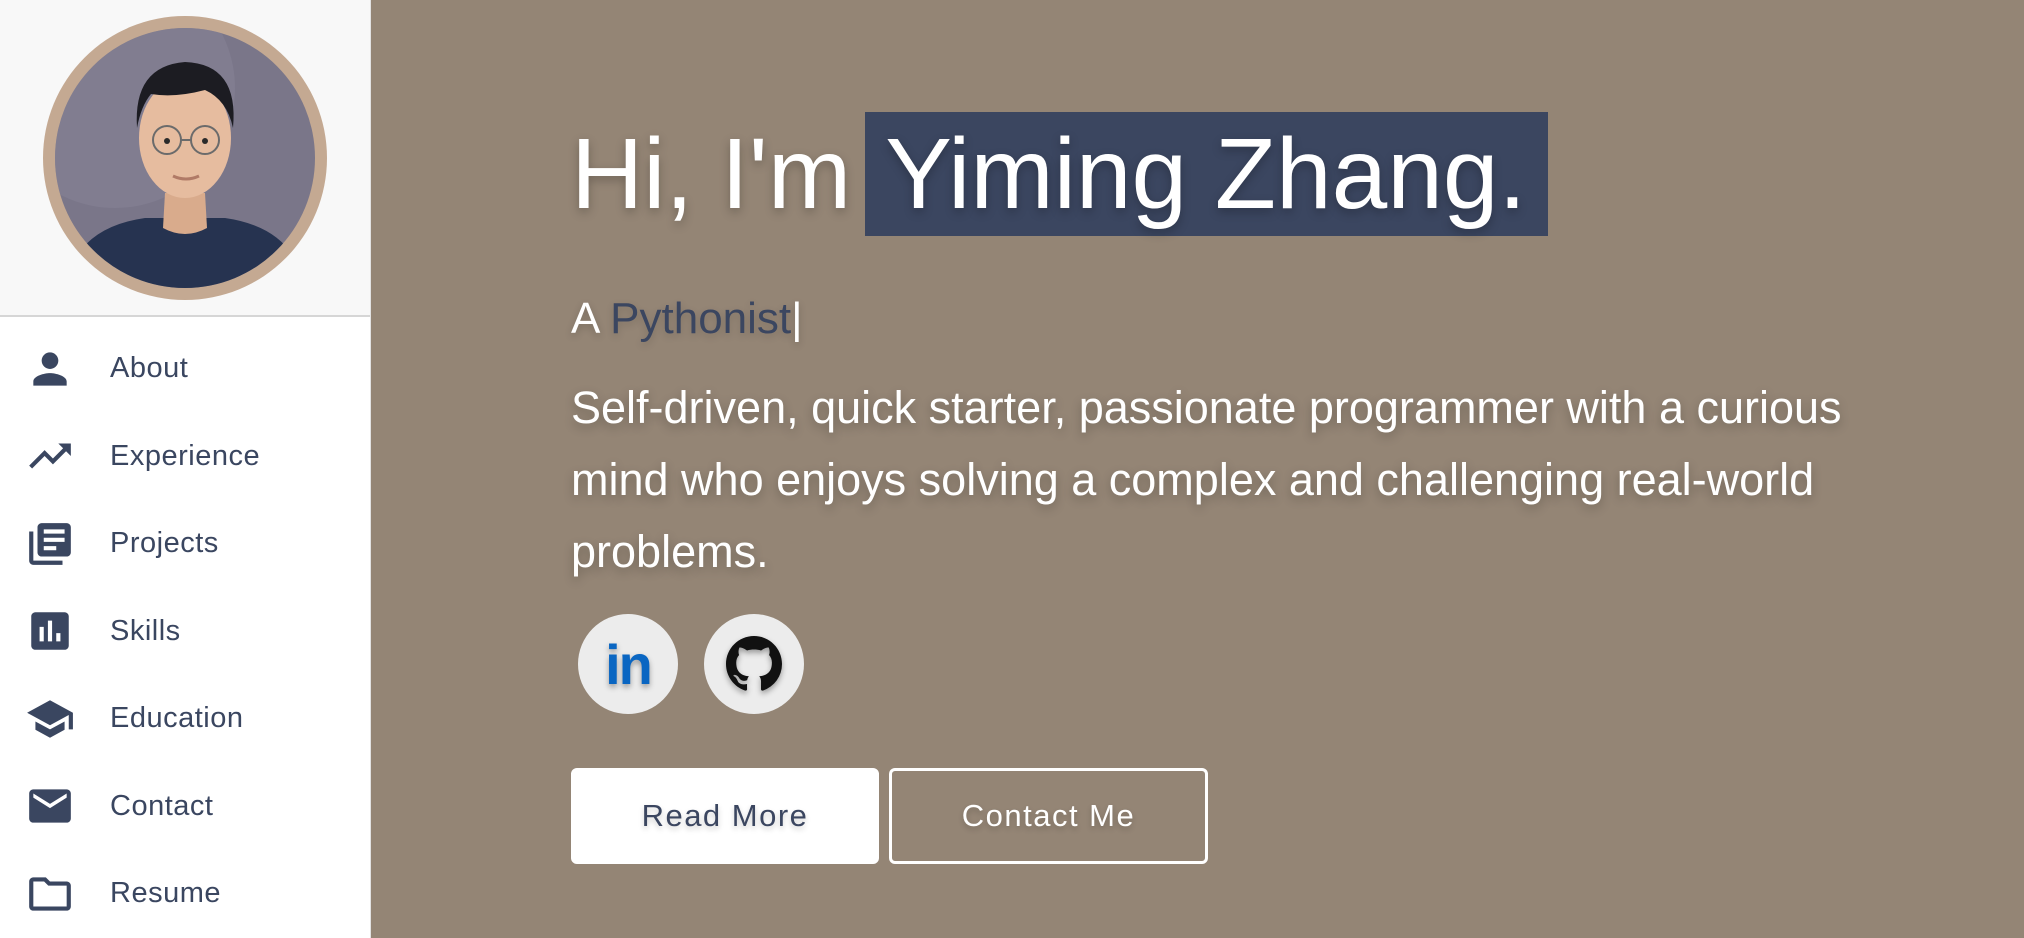  I want to click on github-link, so click(754, 664).